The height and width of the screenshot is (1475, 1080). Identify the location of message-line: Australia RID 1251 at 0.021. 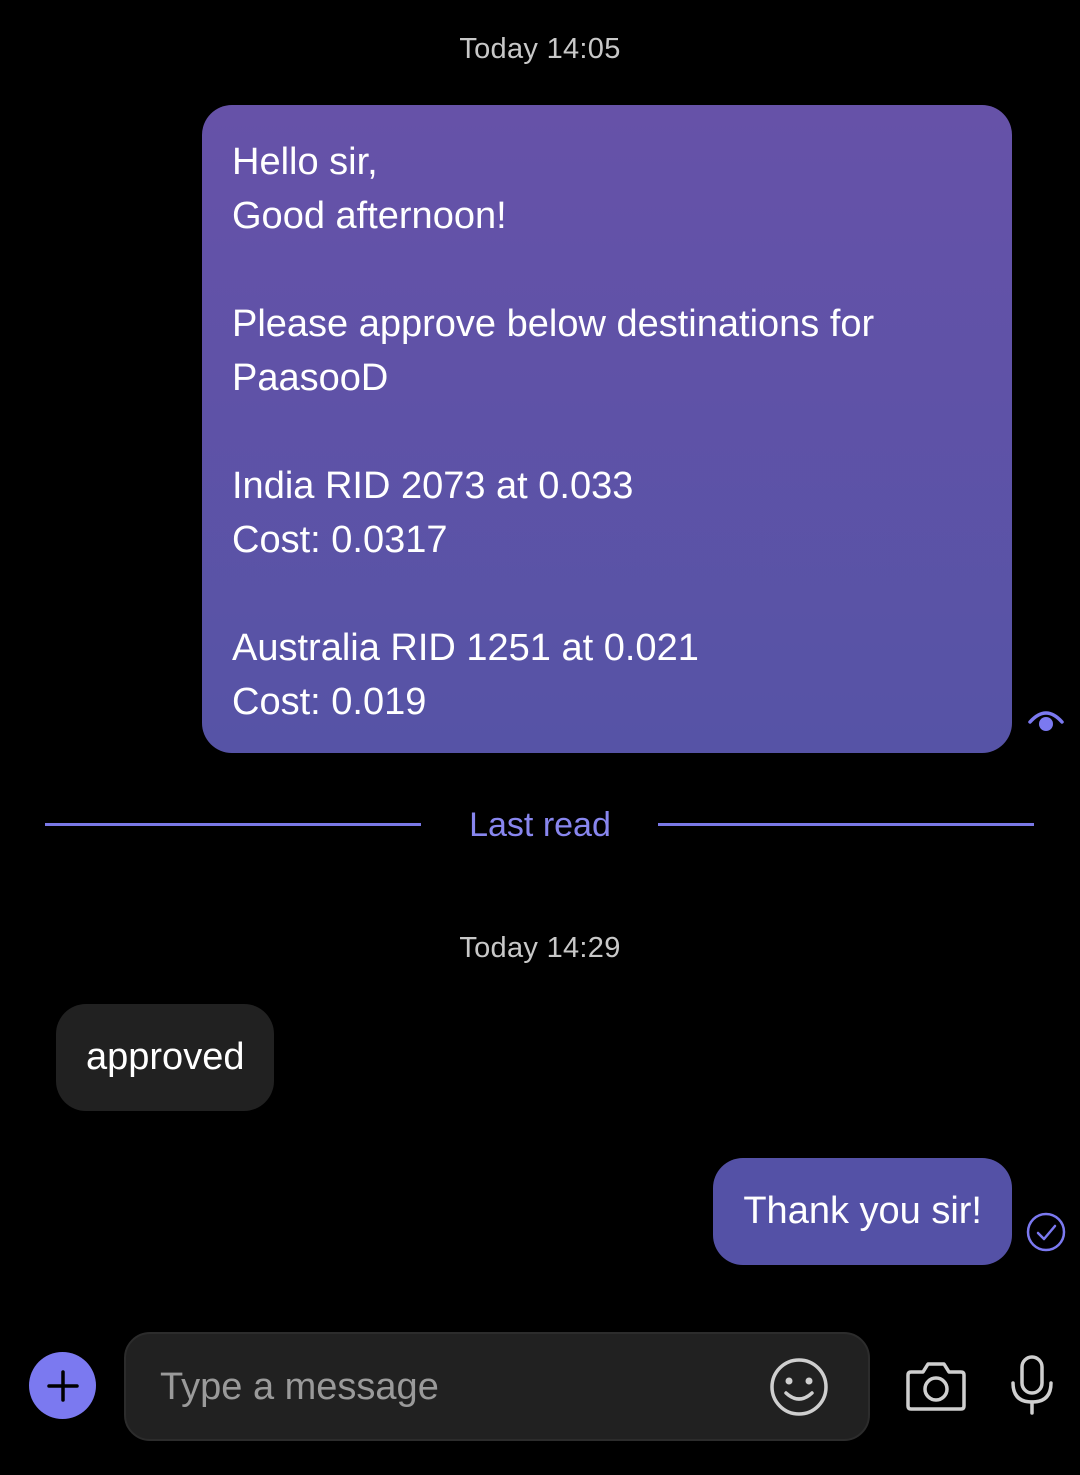
(465, 648).